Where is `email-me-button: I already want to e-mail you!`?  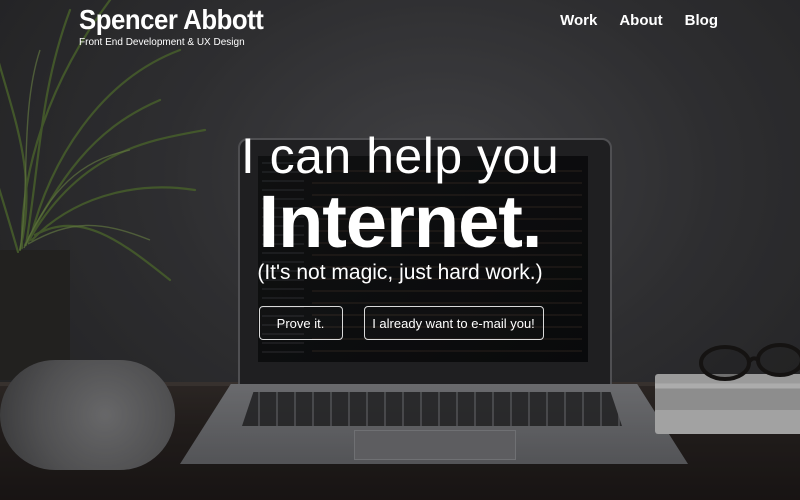
email-me-button: I already want to e-mail you! is located at coordinates (453, 323).